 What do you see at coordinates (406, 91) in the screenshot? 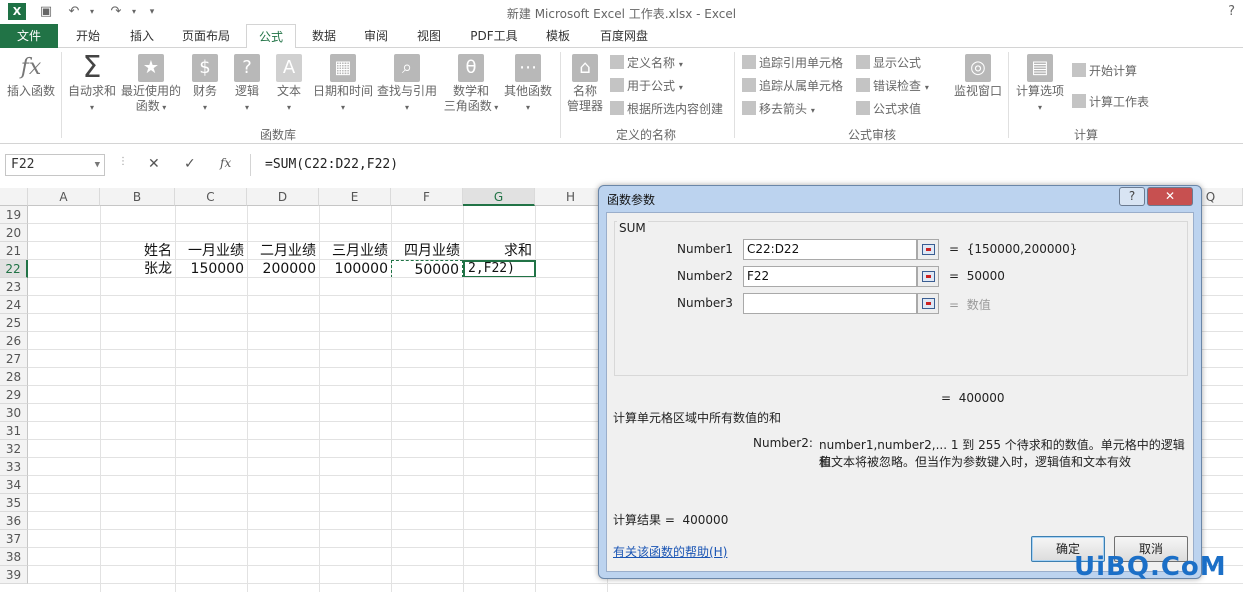
I see `lookup-label: 查找与引用` at bounding box center [406, 91].